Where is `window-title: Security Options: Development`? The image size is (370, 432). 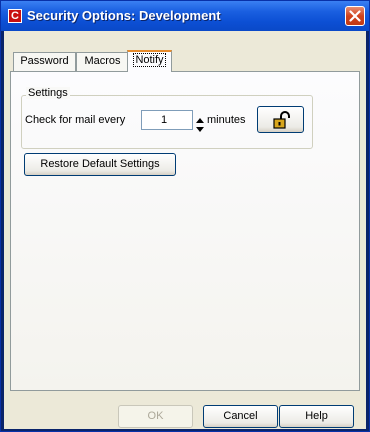
window-title: Security Options: Development is located at coordinates (124, 15).